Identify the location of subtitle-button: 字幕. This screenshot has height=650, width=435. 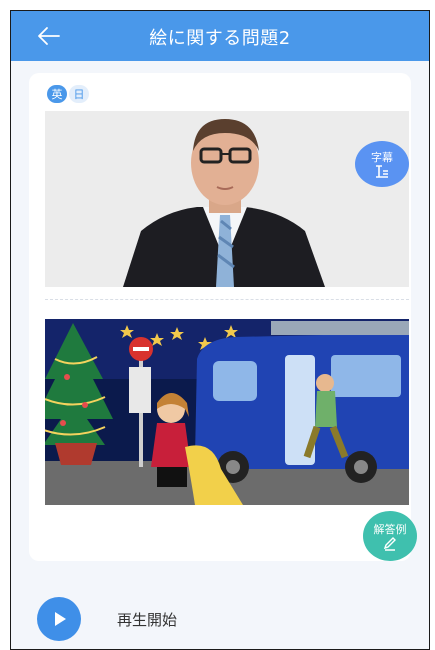
(382, 164).